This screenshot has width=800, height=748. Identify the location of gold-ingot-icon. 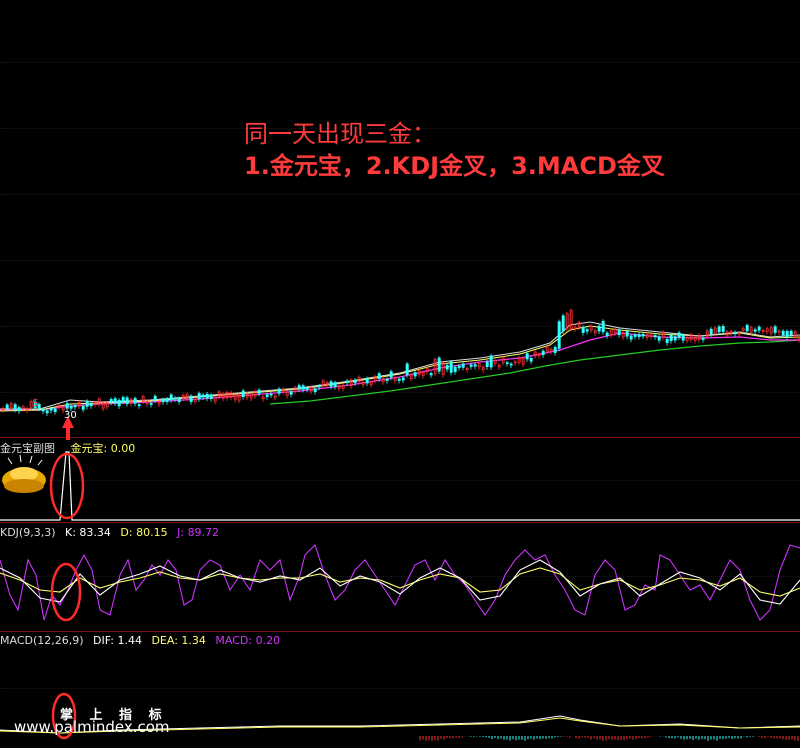
(24, 473).